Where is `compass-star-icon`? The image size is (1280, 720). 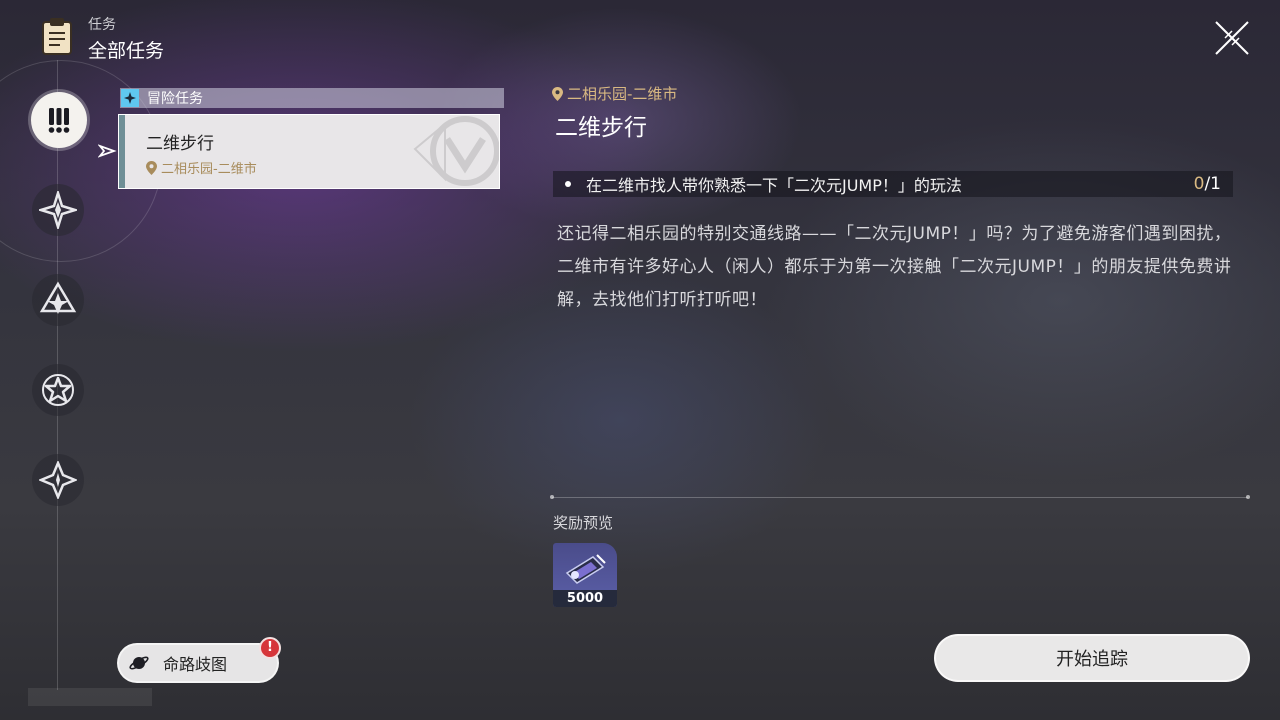 compass-star-icon is located at coordinates (58, 480).